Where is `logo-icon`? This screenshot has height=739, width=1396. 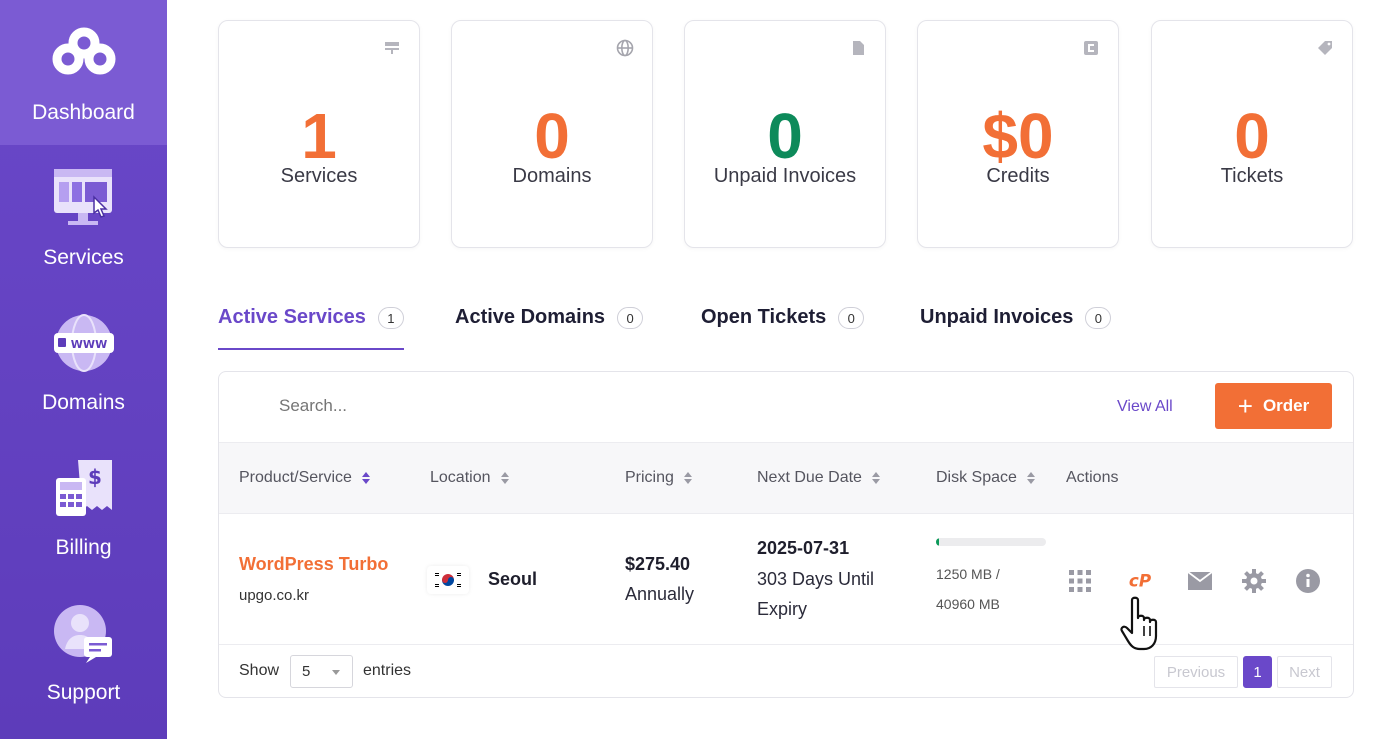
logo-icon is located at coordinates (84, 53).